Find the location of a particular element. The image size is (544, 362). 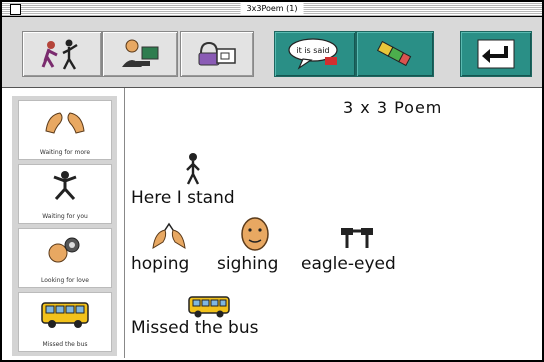

sidebar-item-label: Missed the bus is located at coordinates (65, 344).